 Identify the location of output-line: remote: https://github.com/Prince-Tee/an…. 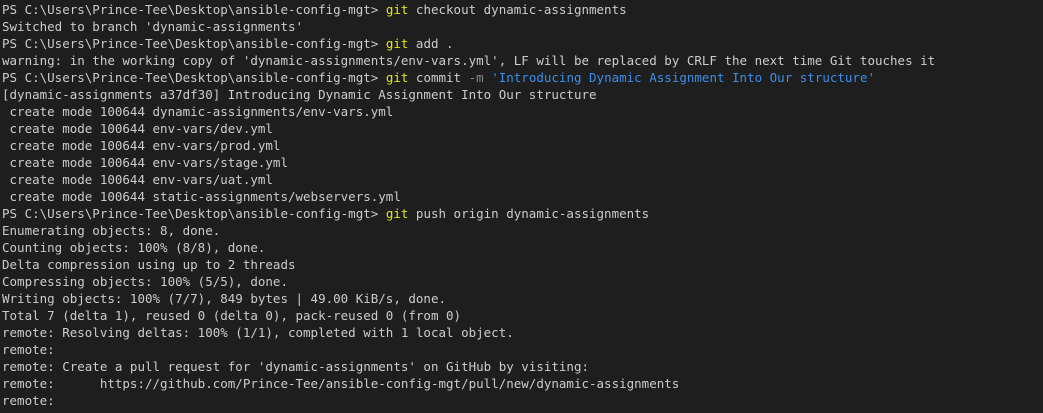
(522, 383).